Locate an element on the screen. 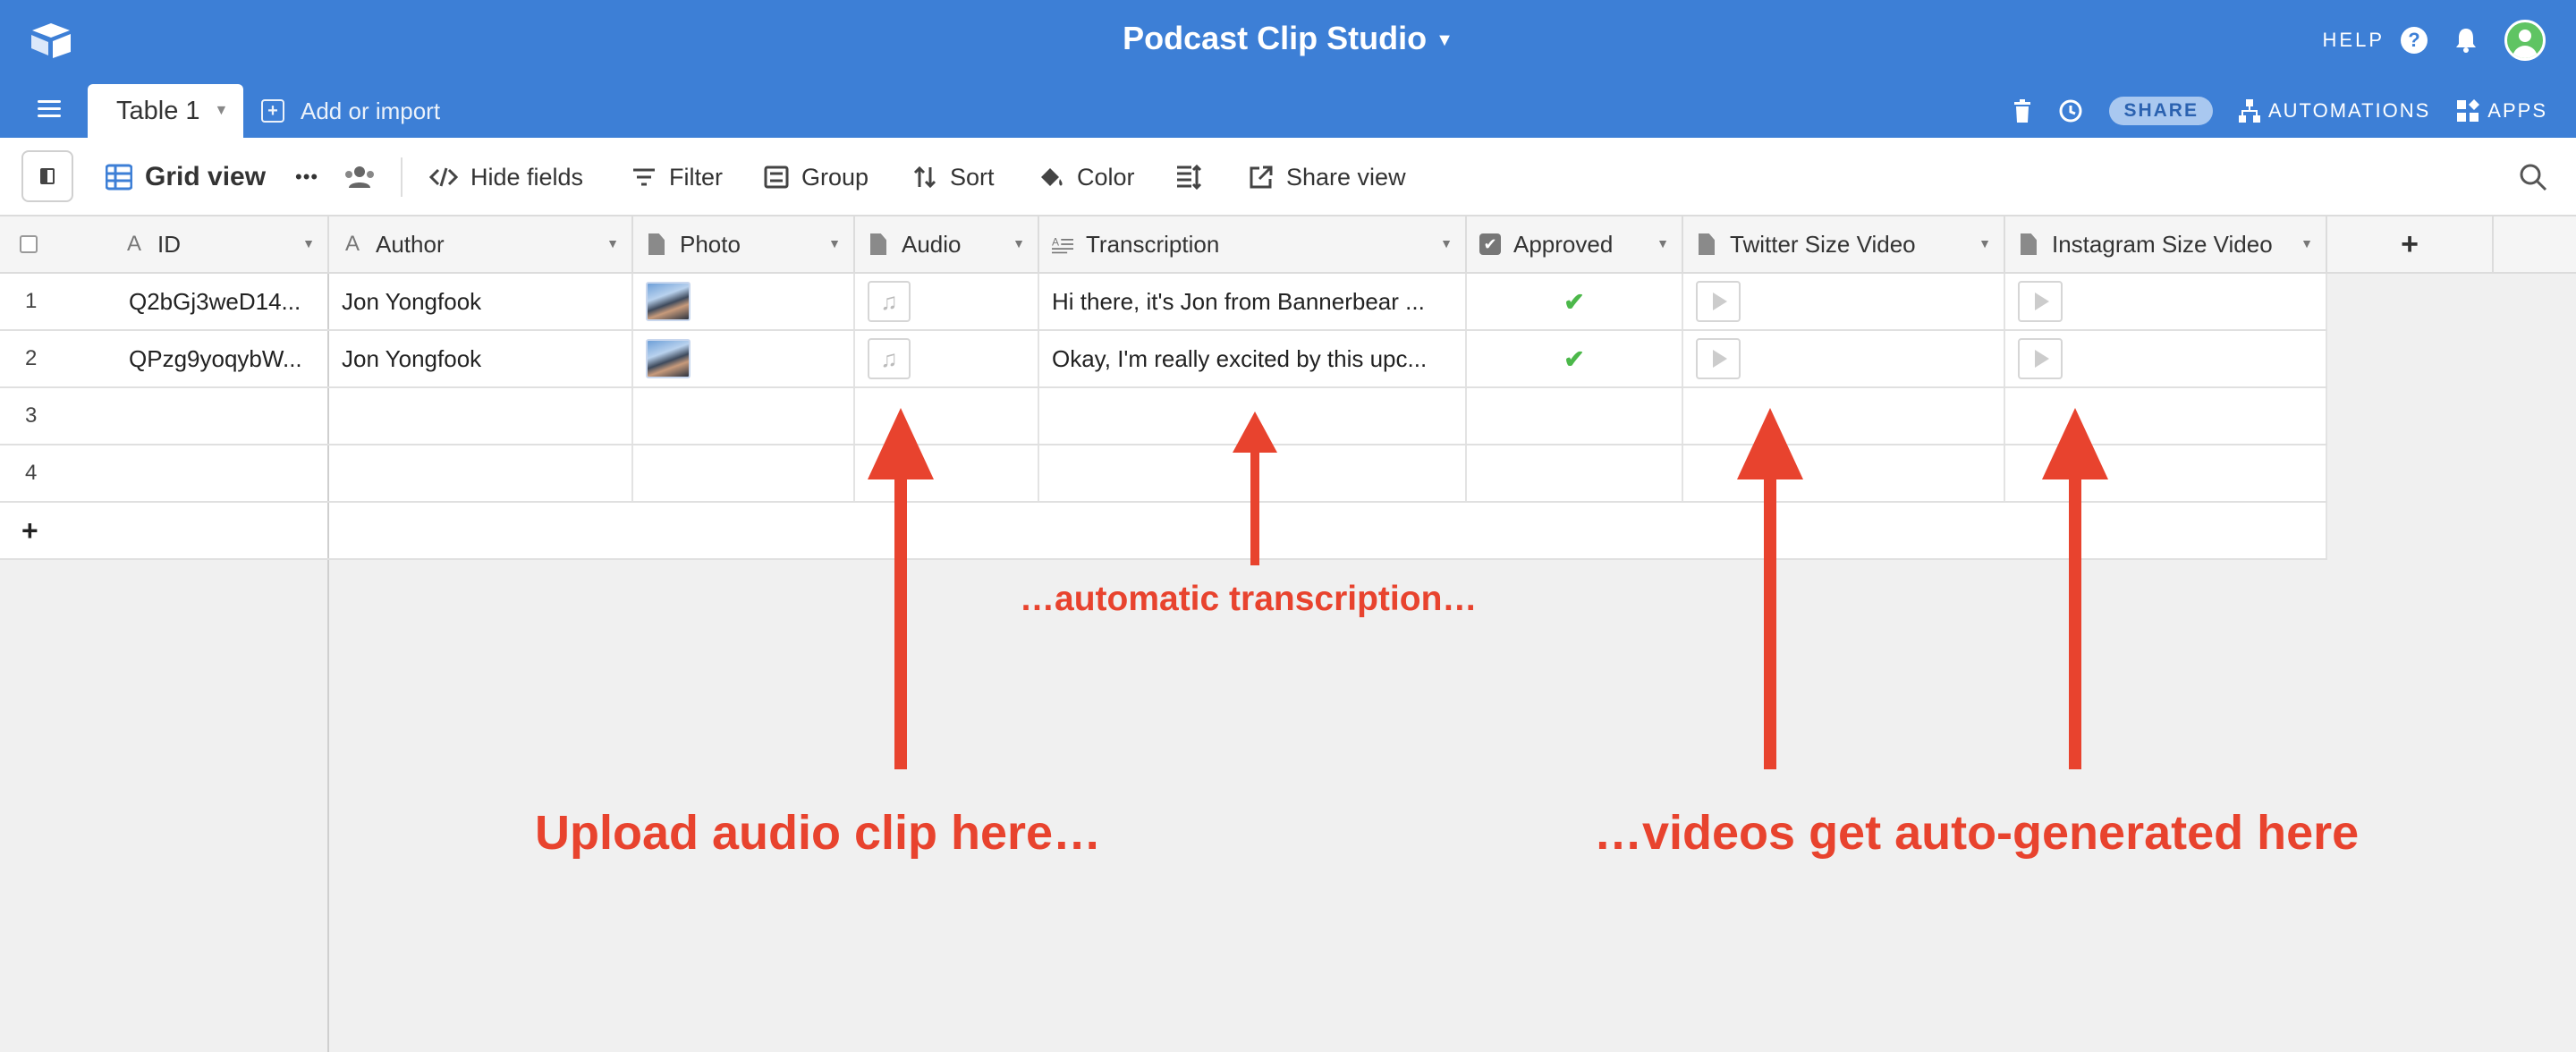  arrow-transcription is located at coordinates (1255, 488).